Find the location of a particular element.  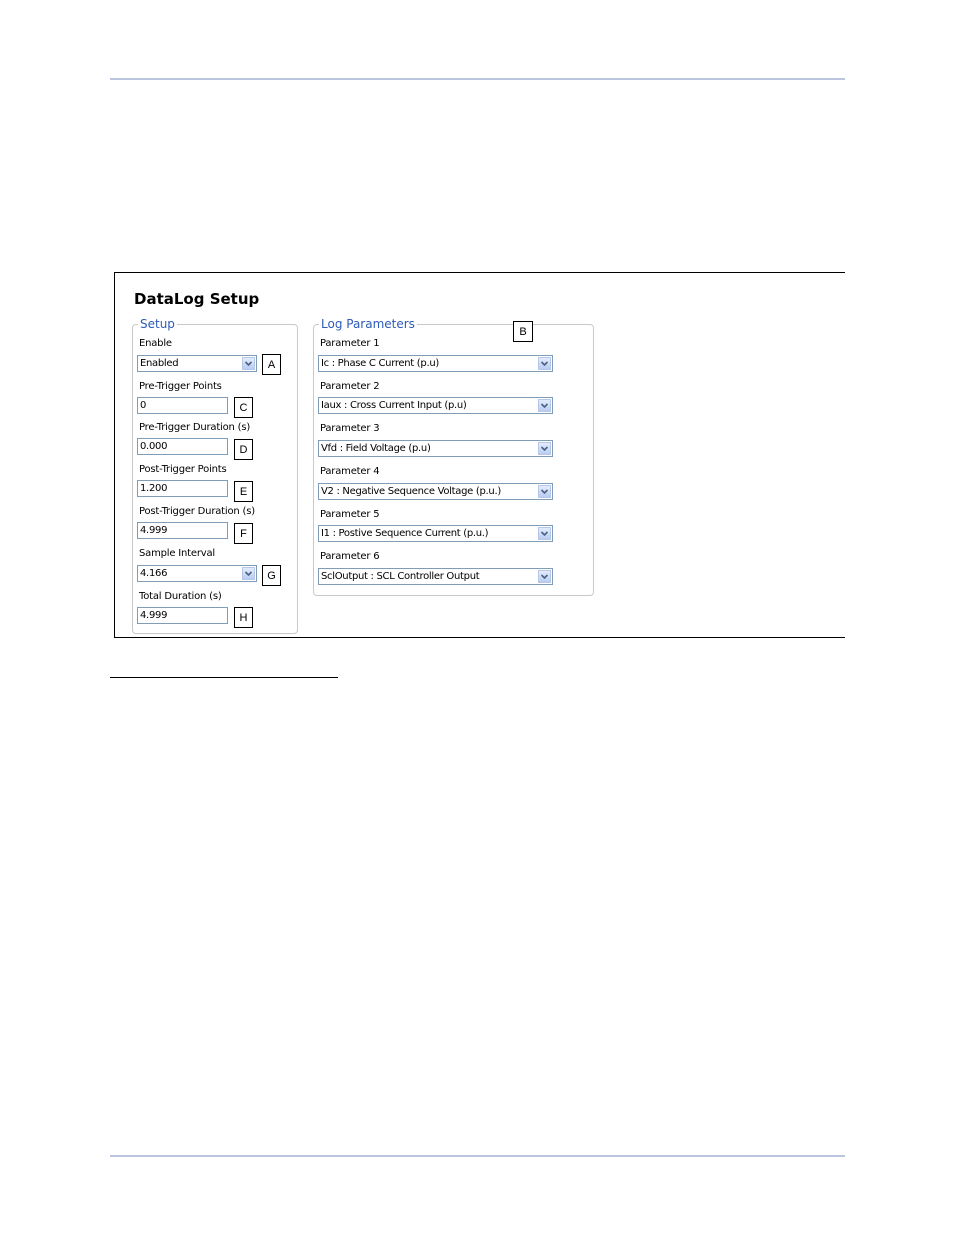

callout-g: G is located at coordinates (271, 575).